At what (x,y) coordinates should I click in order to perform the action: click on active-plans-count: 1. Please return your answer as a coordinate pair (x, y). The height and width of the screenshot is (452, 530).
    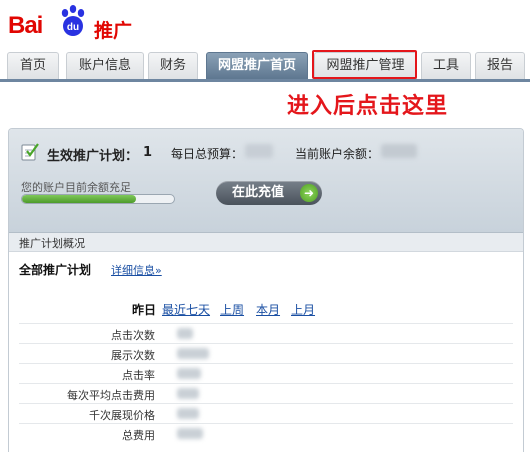
    Looking at the image, I should click on (148, 152).